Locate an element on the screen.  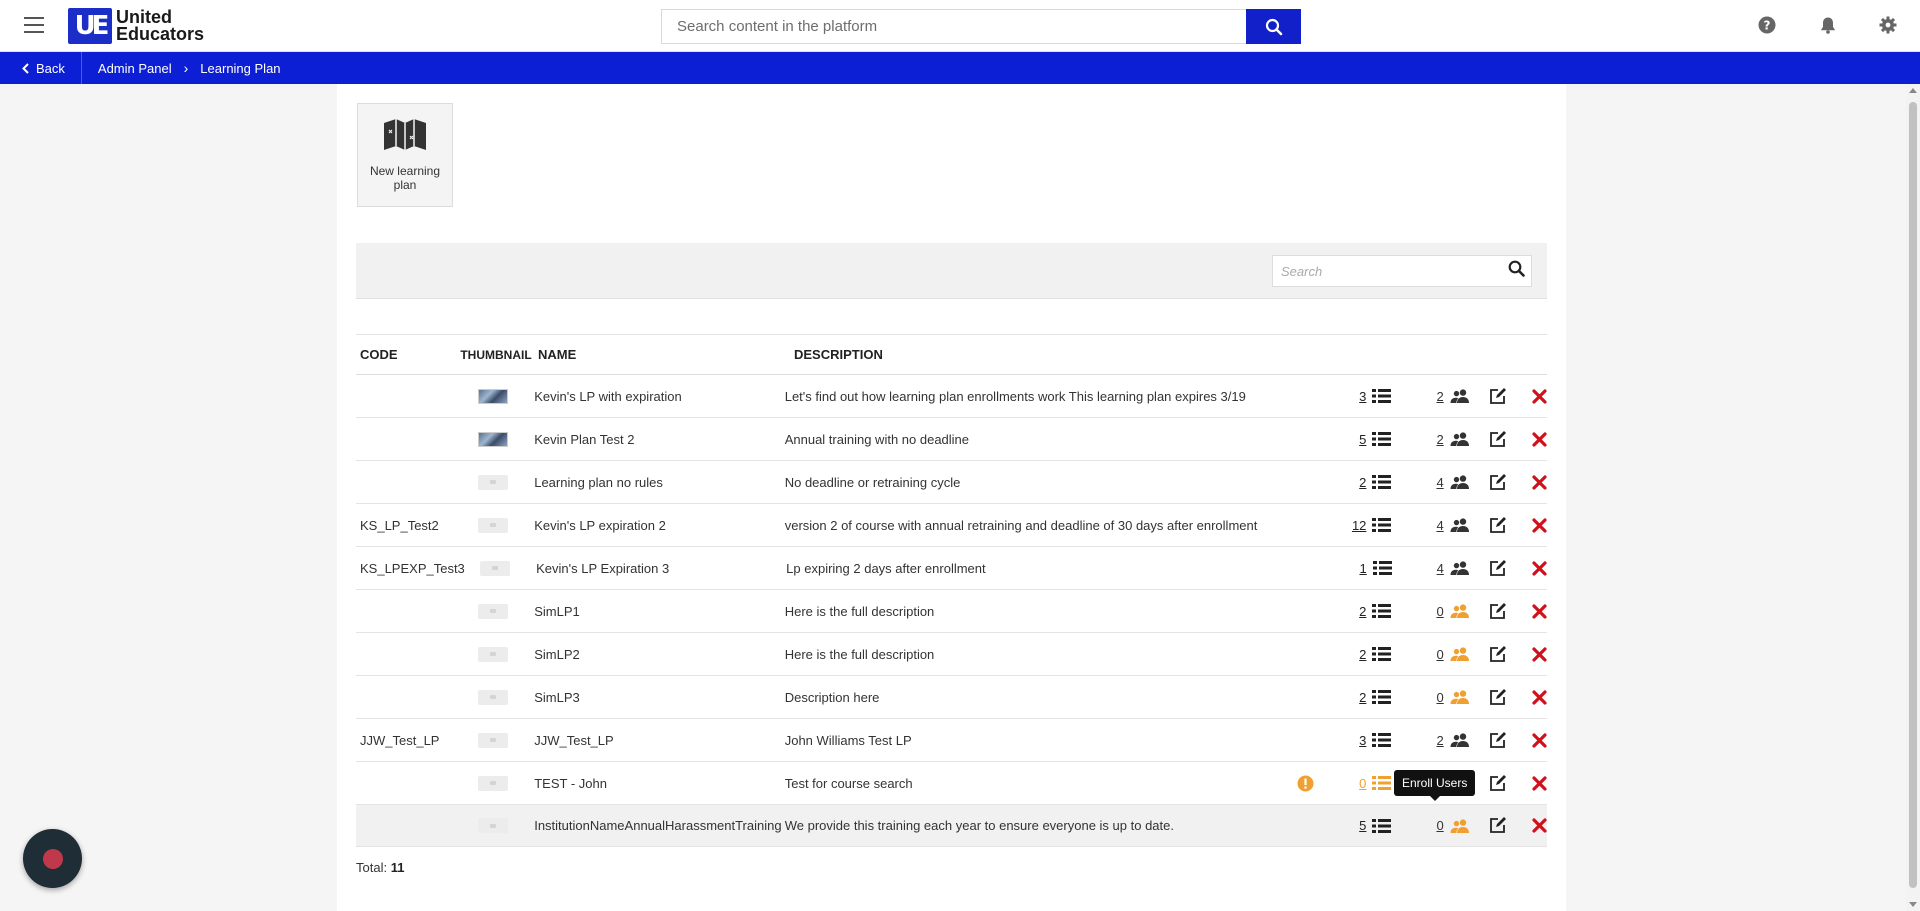
new-learning-plan-button: New learning plan is located at coordinates (405, 155).